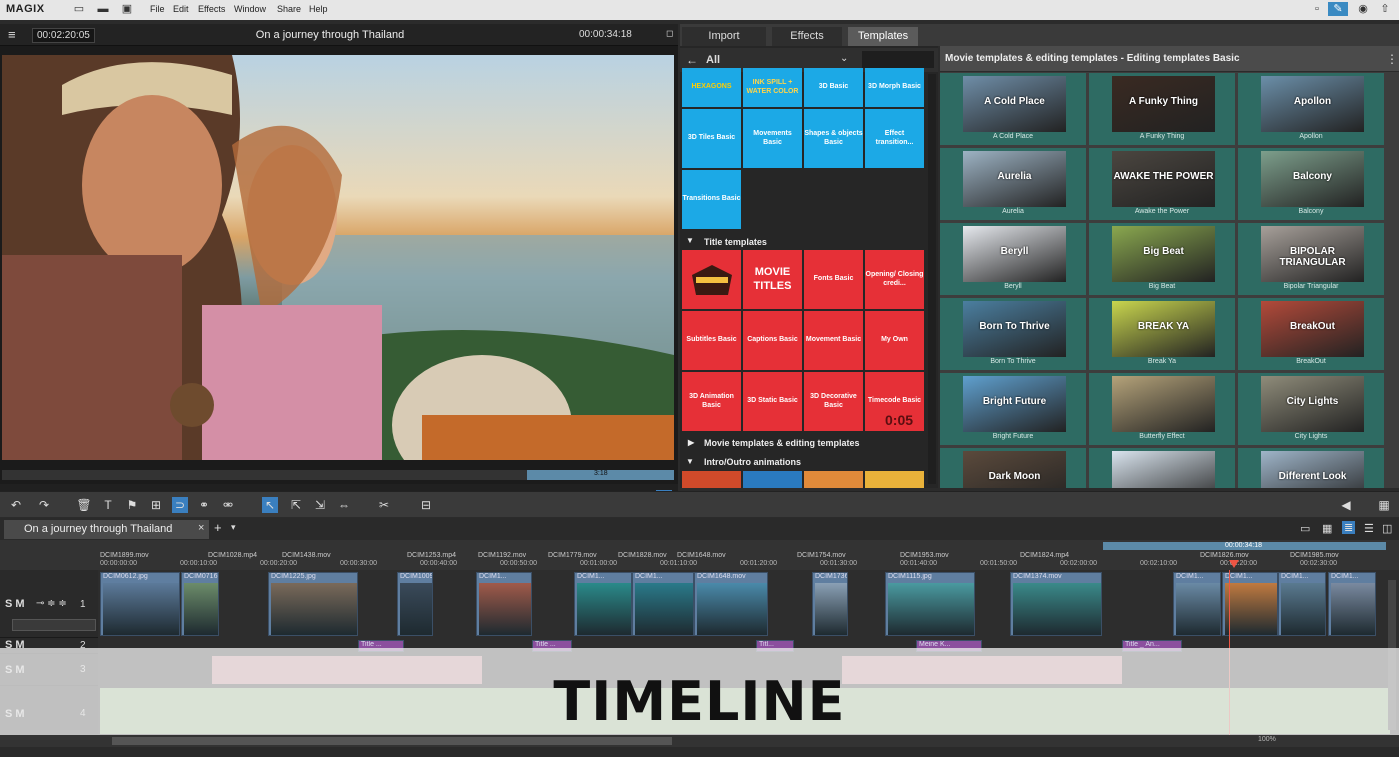  What do you see at coordinates (127, 9) in the screenshot?
I see `save-icon: ▣` at bounding box center [127, 9].